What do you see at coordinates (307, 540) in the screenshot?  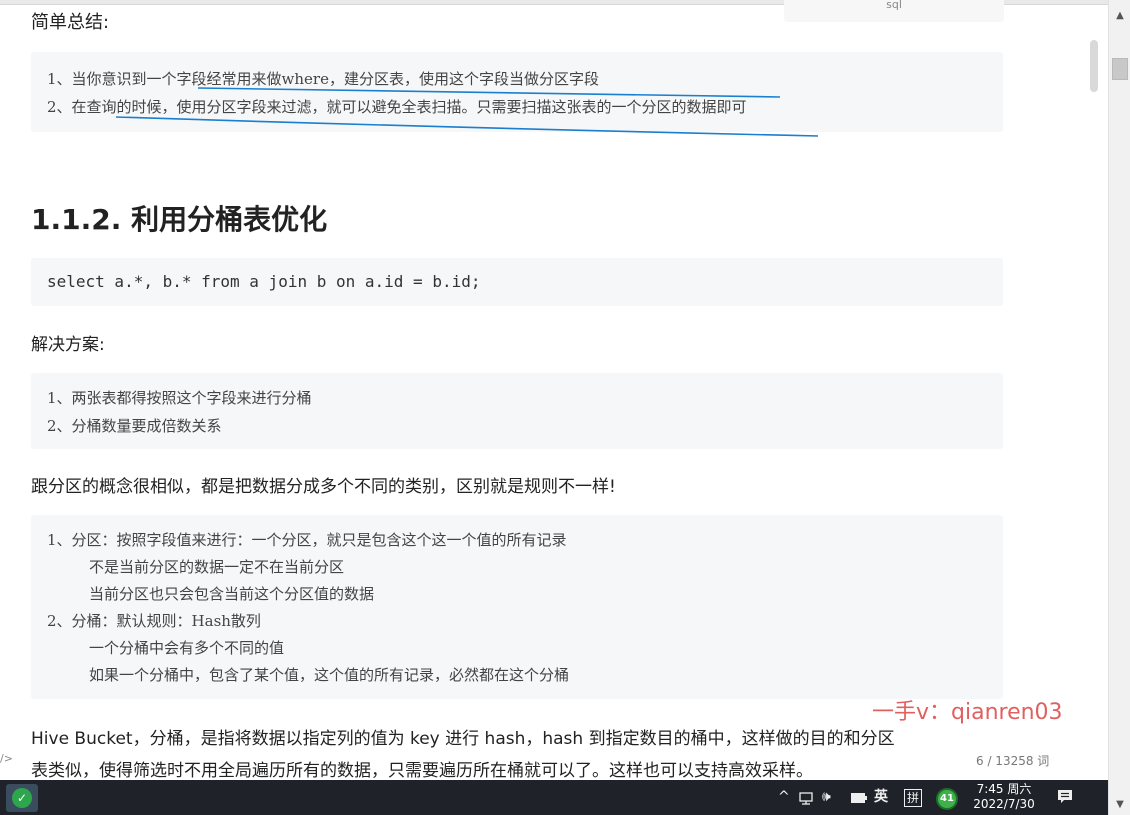 I see `compare-line-1: 1、分区：按照字段值来进行：一个分区，就只是包含这个这一个值的所有记录` at bounding box center [307, 540].